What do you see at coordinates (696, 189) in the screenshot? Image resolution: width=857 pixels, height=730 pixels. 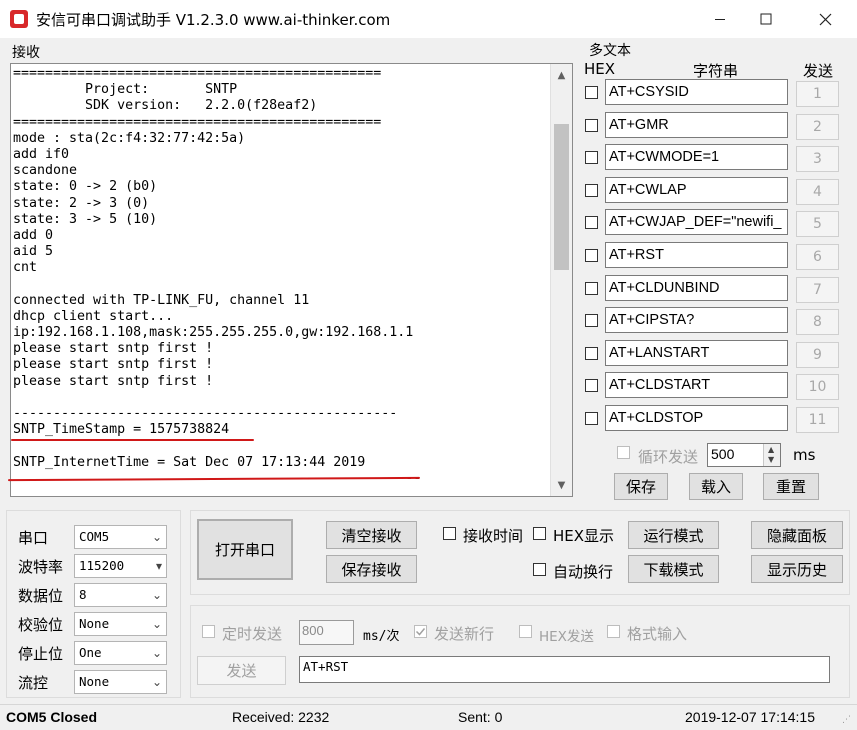 I see `command-input: AT+CWLAP` at bounding box center [696, 189].